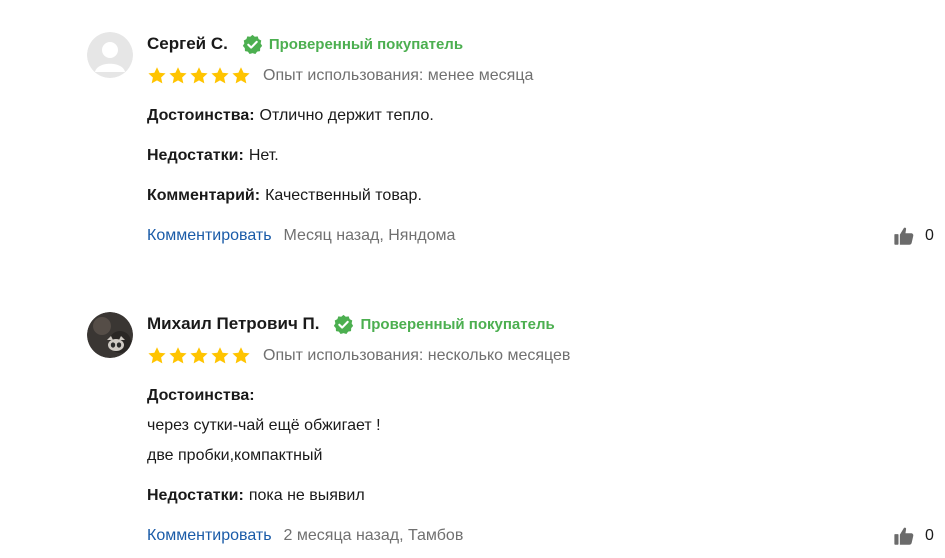 The height and width of the screenshot is (558, 945). I want to click on review-date-location: Месяц назад, Няндома, so click(369, 235).